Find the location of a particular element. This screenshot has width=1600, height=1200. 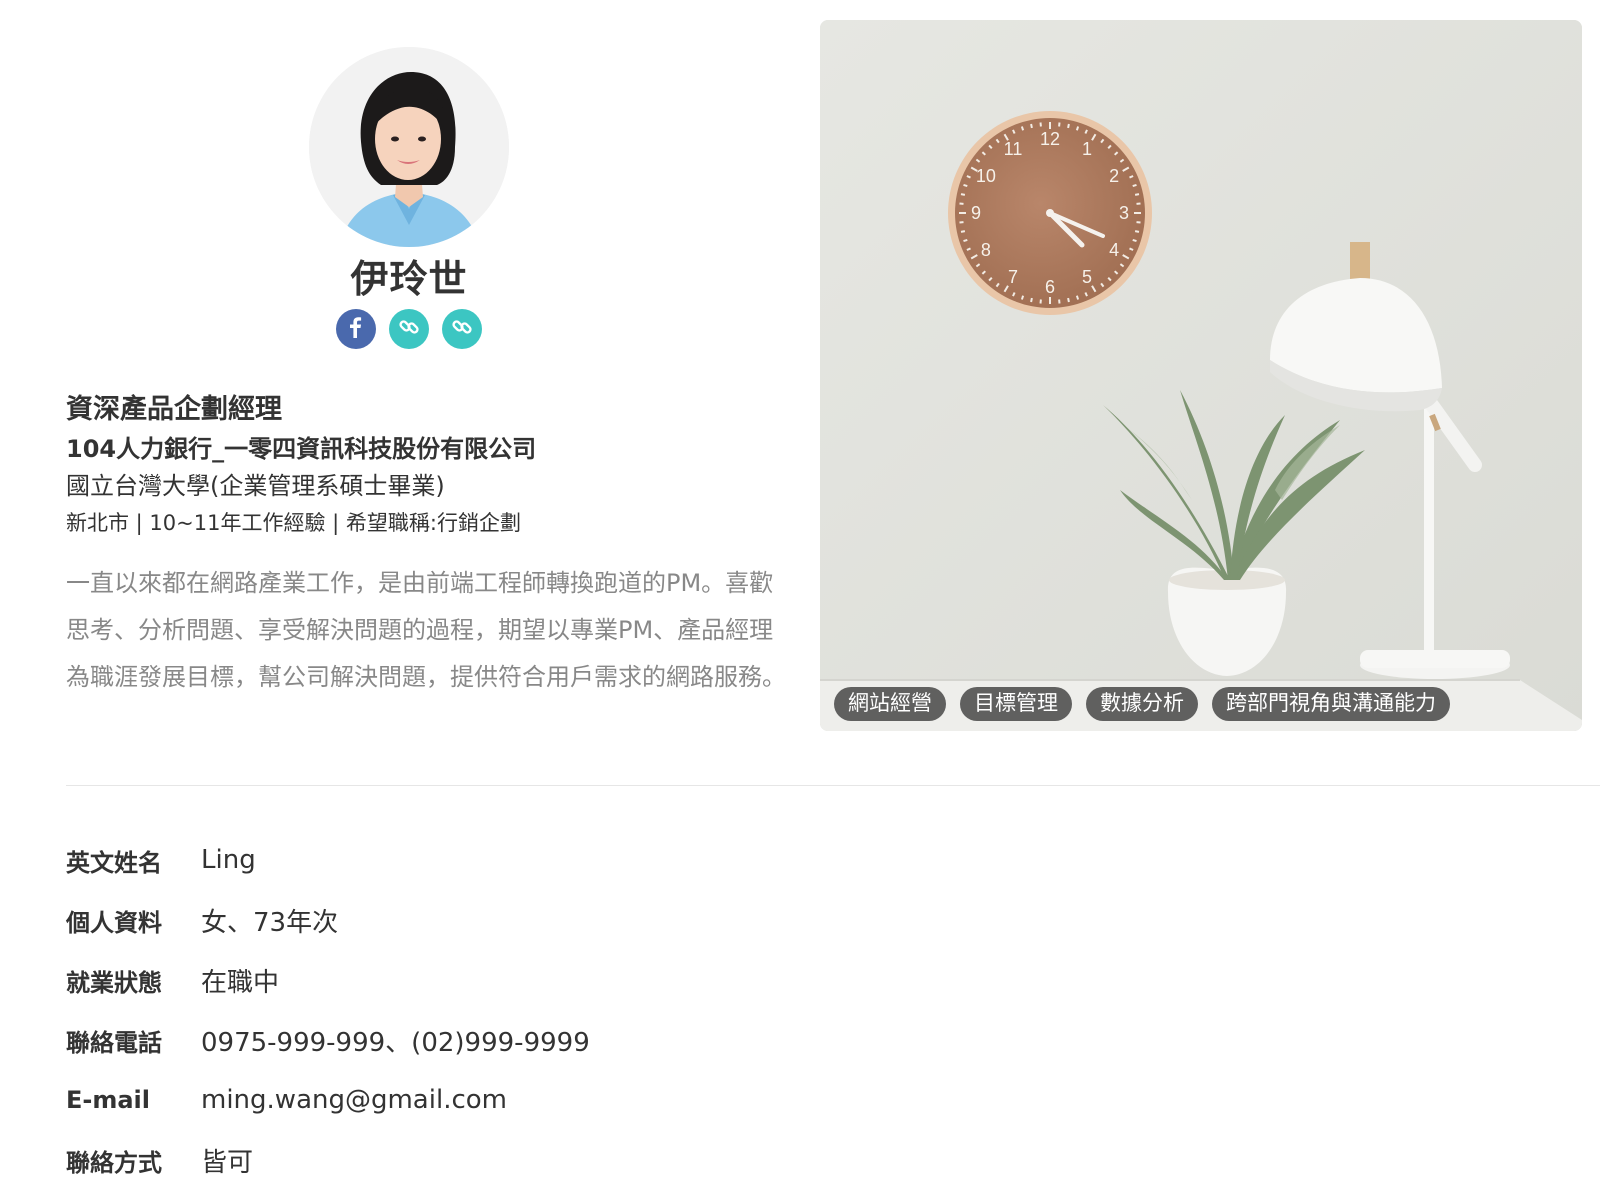

profile-name: 伊玲世 is located at coordinates (409, 279).